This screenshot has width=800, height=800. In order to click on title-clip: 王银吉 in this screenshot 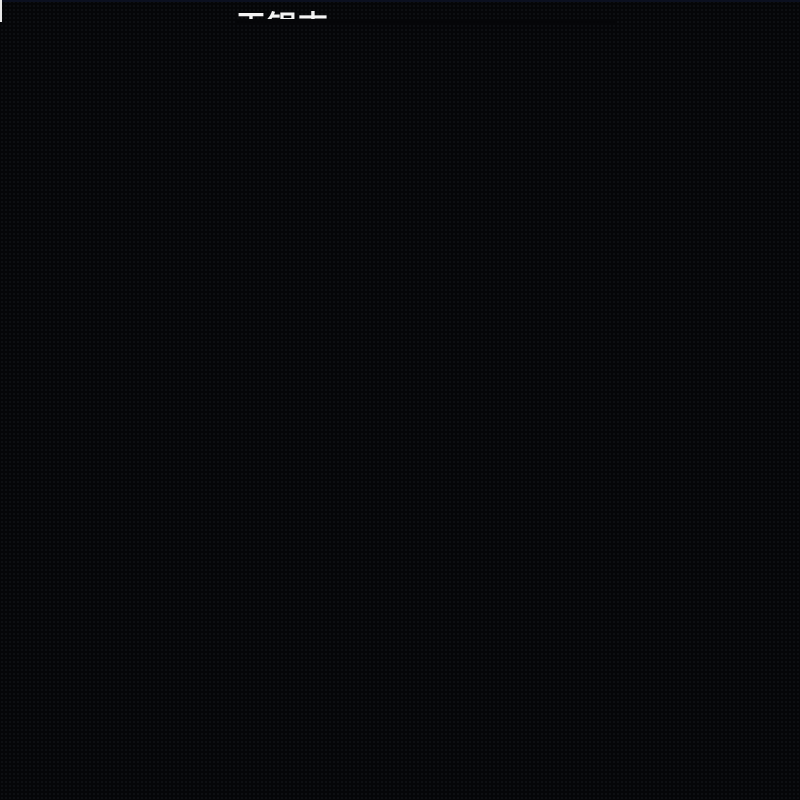, I will do `click(426, 11)`.